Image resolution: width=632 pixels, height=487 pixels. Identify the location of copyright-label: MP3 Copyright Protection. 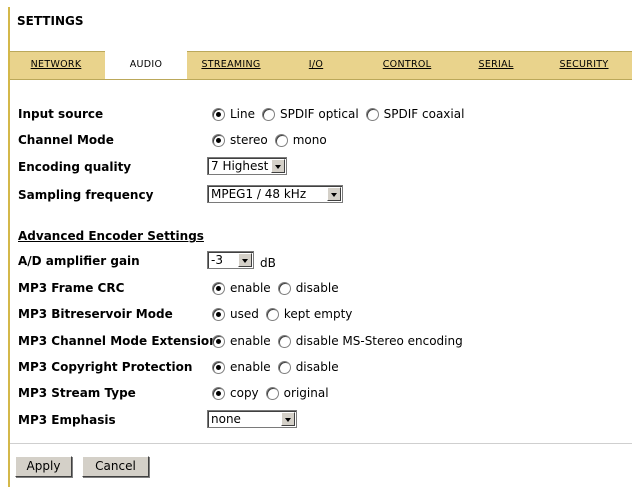
(105, 367).